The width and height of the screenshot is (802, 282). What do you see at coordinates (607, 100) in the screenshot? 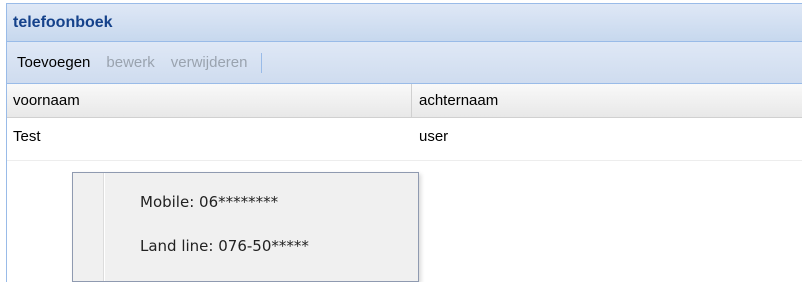
I see `column-header-achternaam: achternaam` at bounding box center [607, 100].